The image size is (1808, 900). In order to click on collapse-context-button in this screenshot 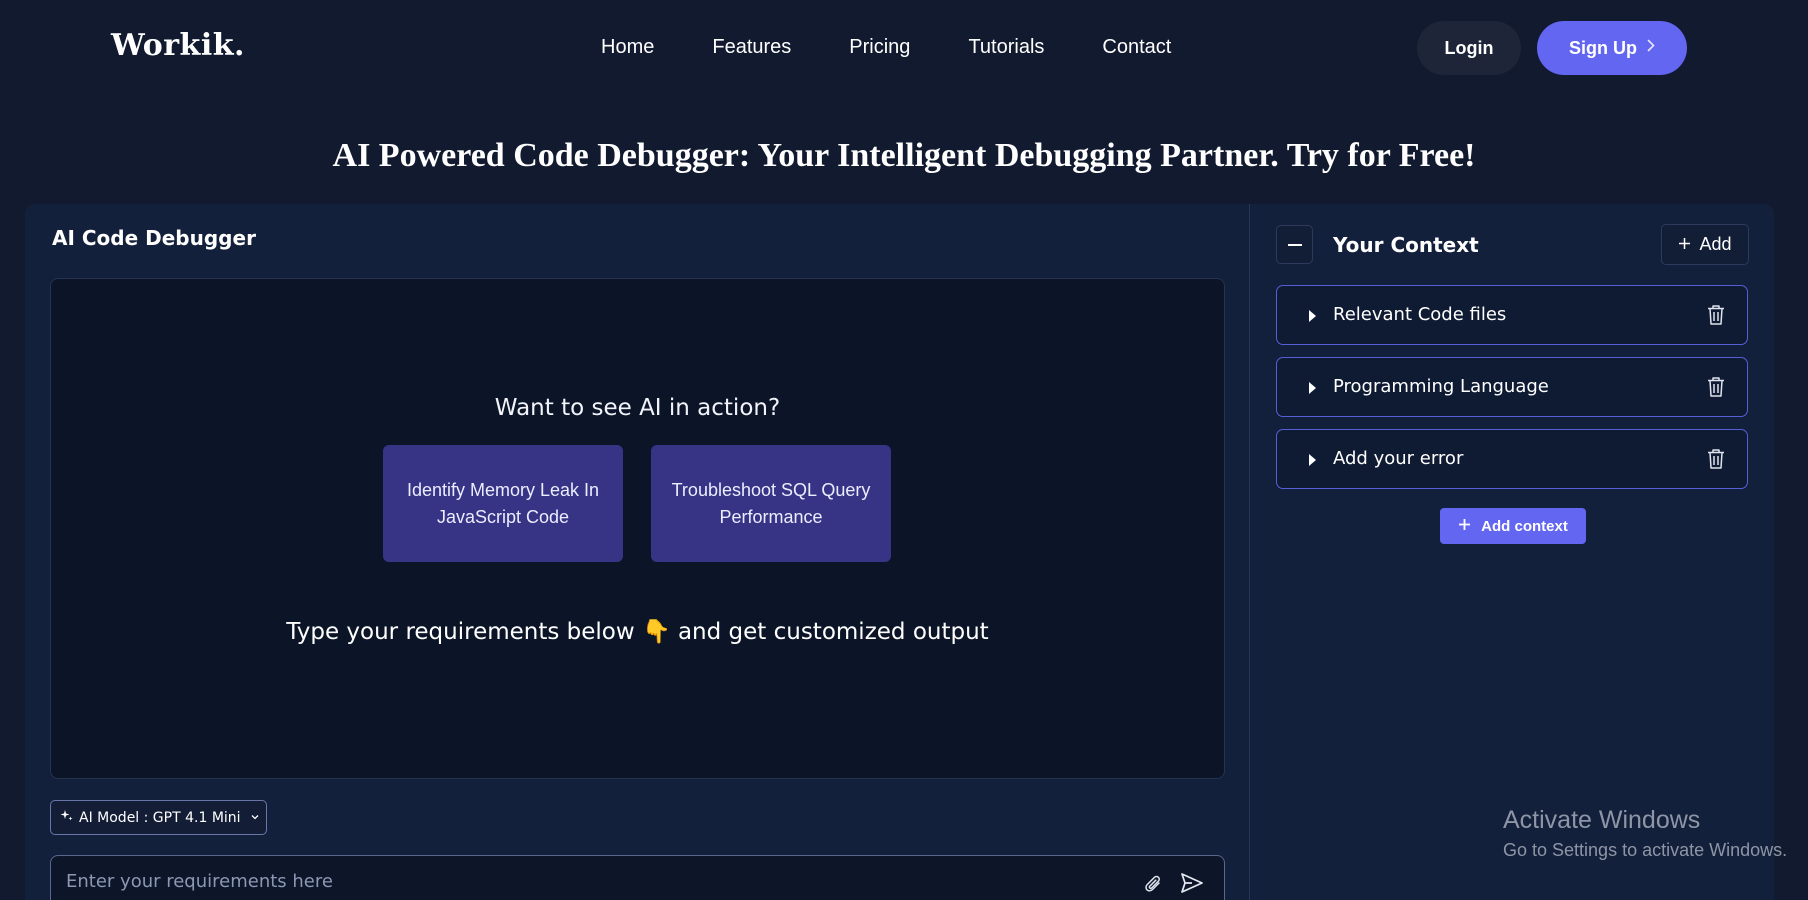, I will do `click(1294, 244)`.